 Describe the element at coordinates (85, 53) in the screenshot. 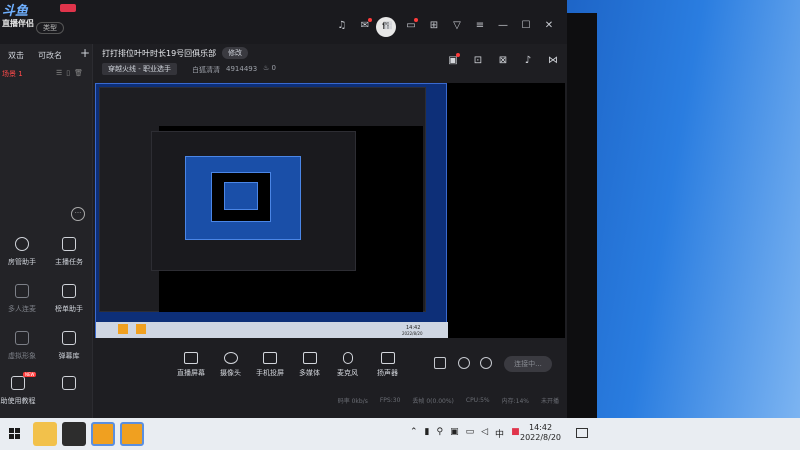

I see `add-scene-button: +` at that location.